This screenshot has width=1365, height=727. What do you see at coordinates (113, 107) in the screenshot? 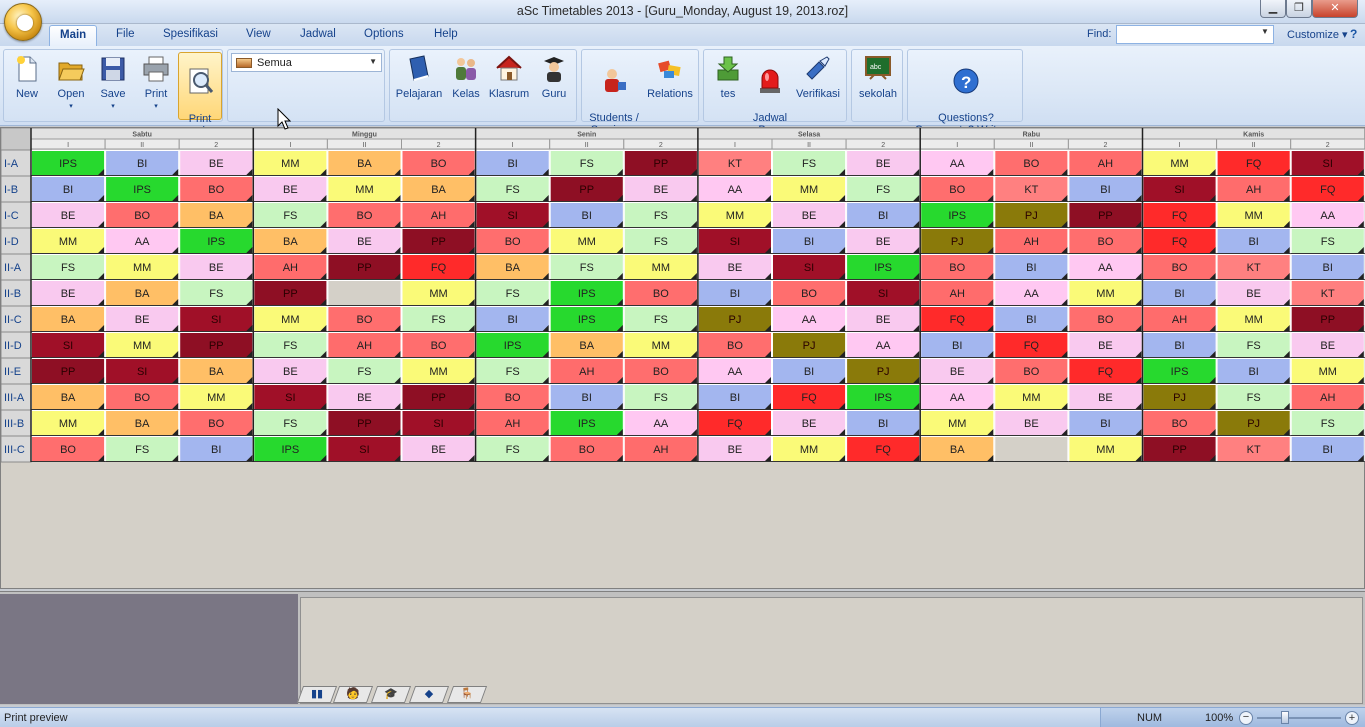
I see `save-dropdown-icon: ▾` at bounding box center [113, 107].